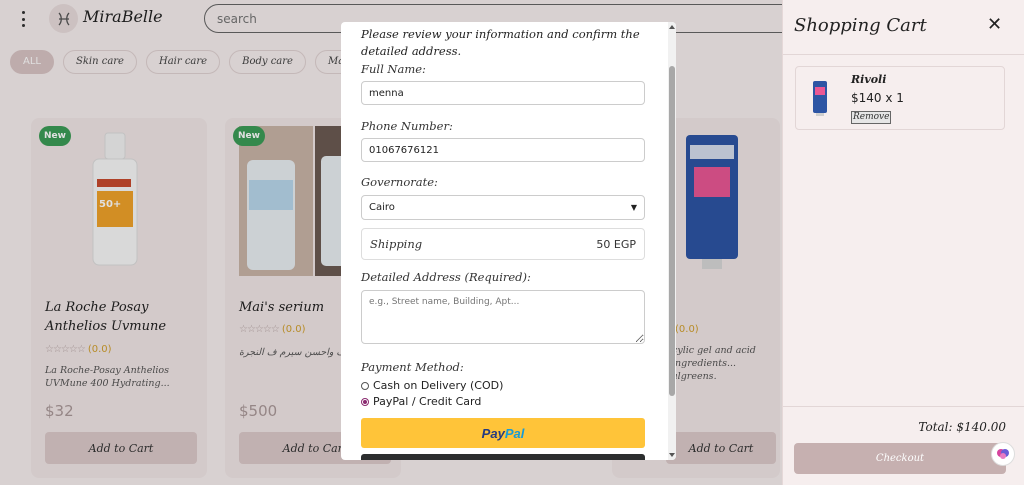  Describe the element at coordinates (438, 385) in the screenshot. I see `payment-option-label: Cash on Delivery (COD)` at that location.